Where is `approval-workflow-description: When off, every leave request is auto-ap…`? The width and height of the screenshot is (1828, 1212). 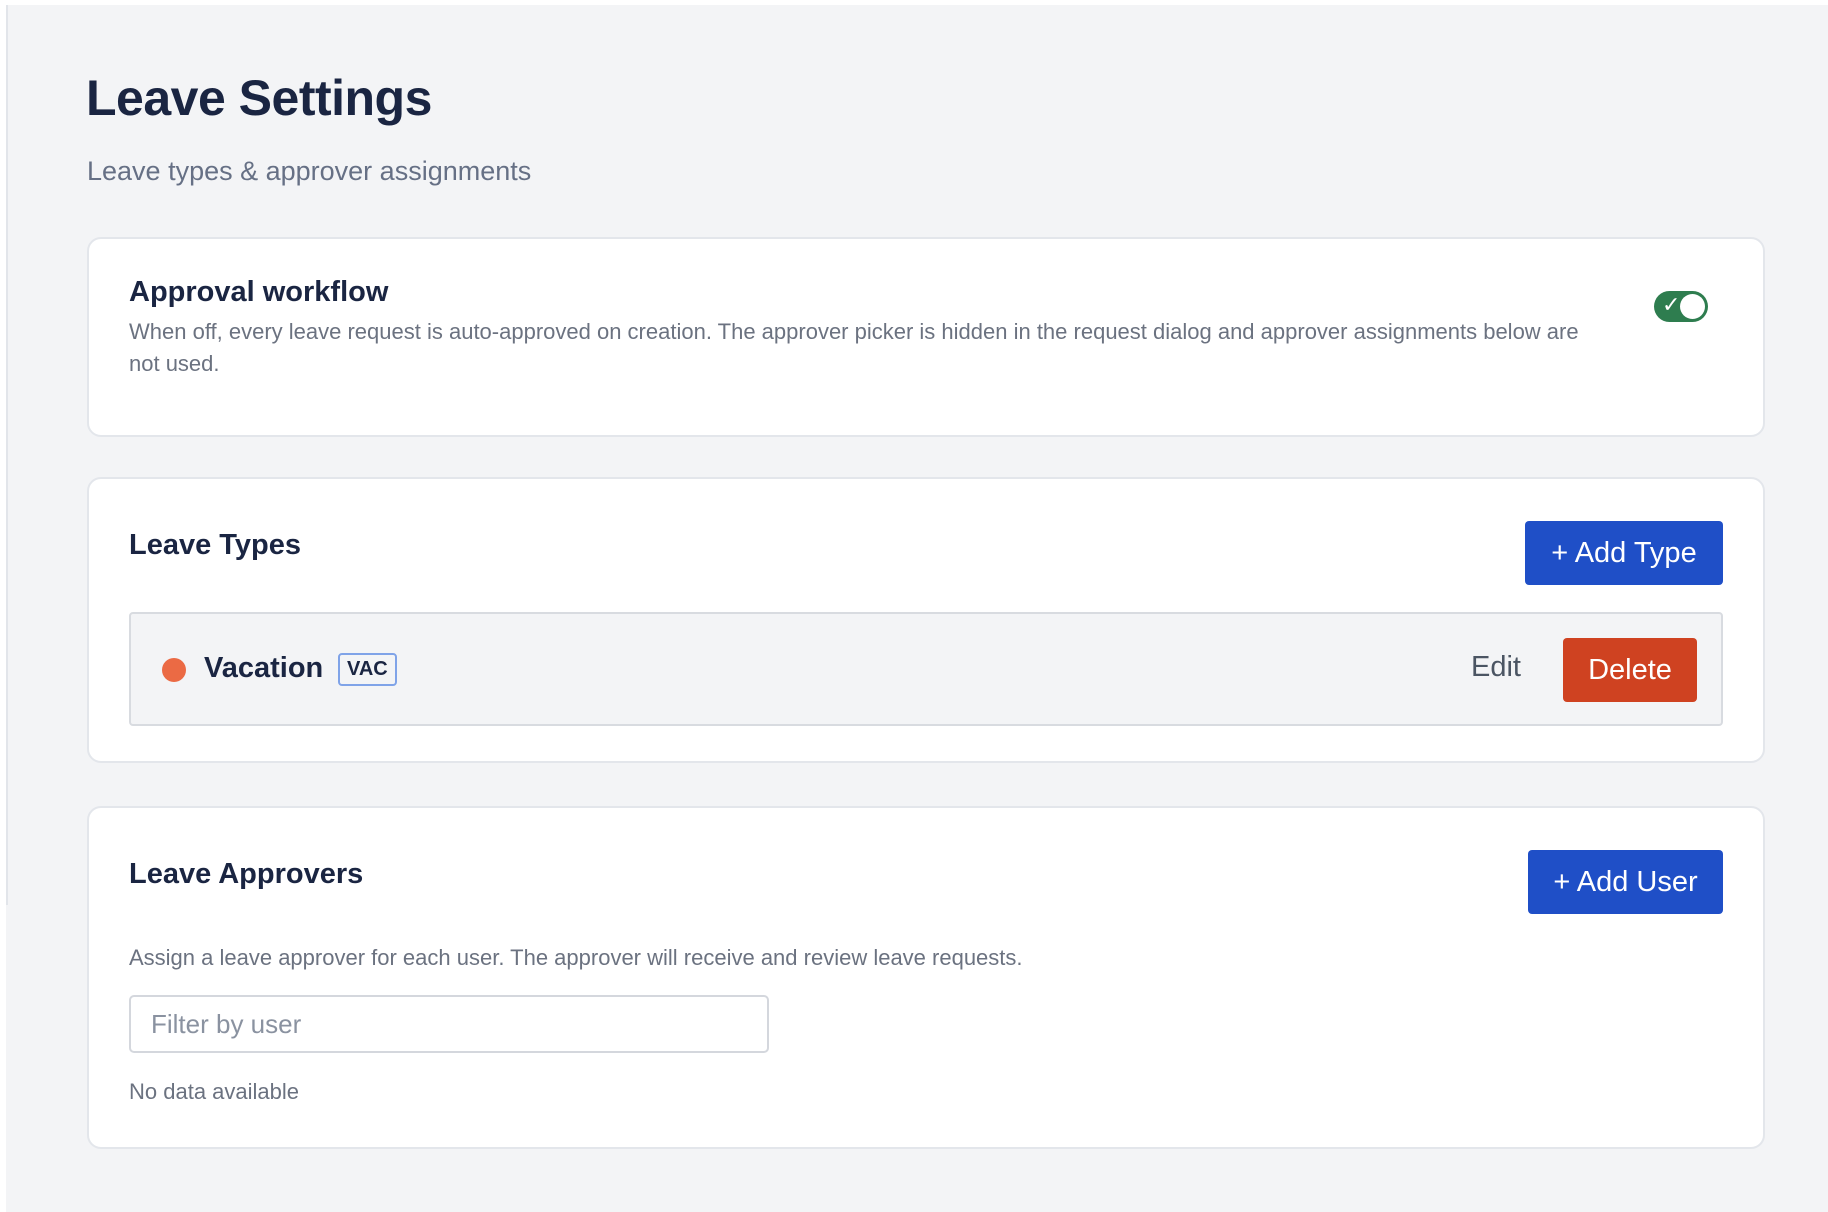 approval-workflow-description: When off, every leave request is auto-ap… is located at coordinates (854, 347).